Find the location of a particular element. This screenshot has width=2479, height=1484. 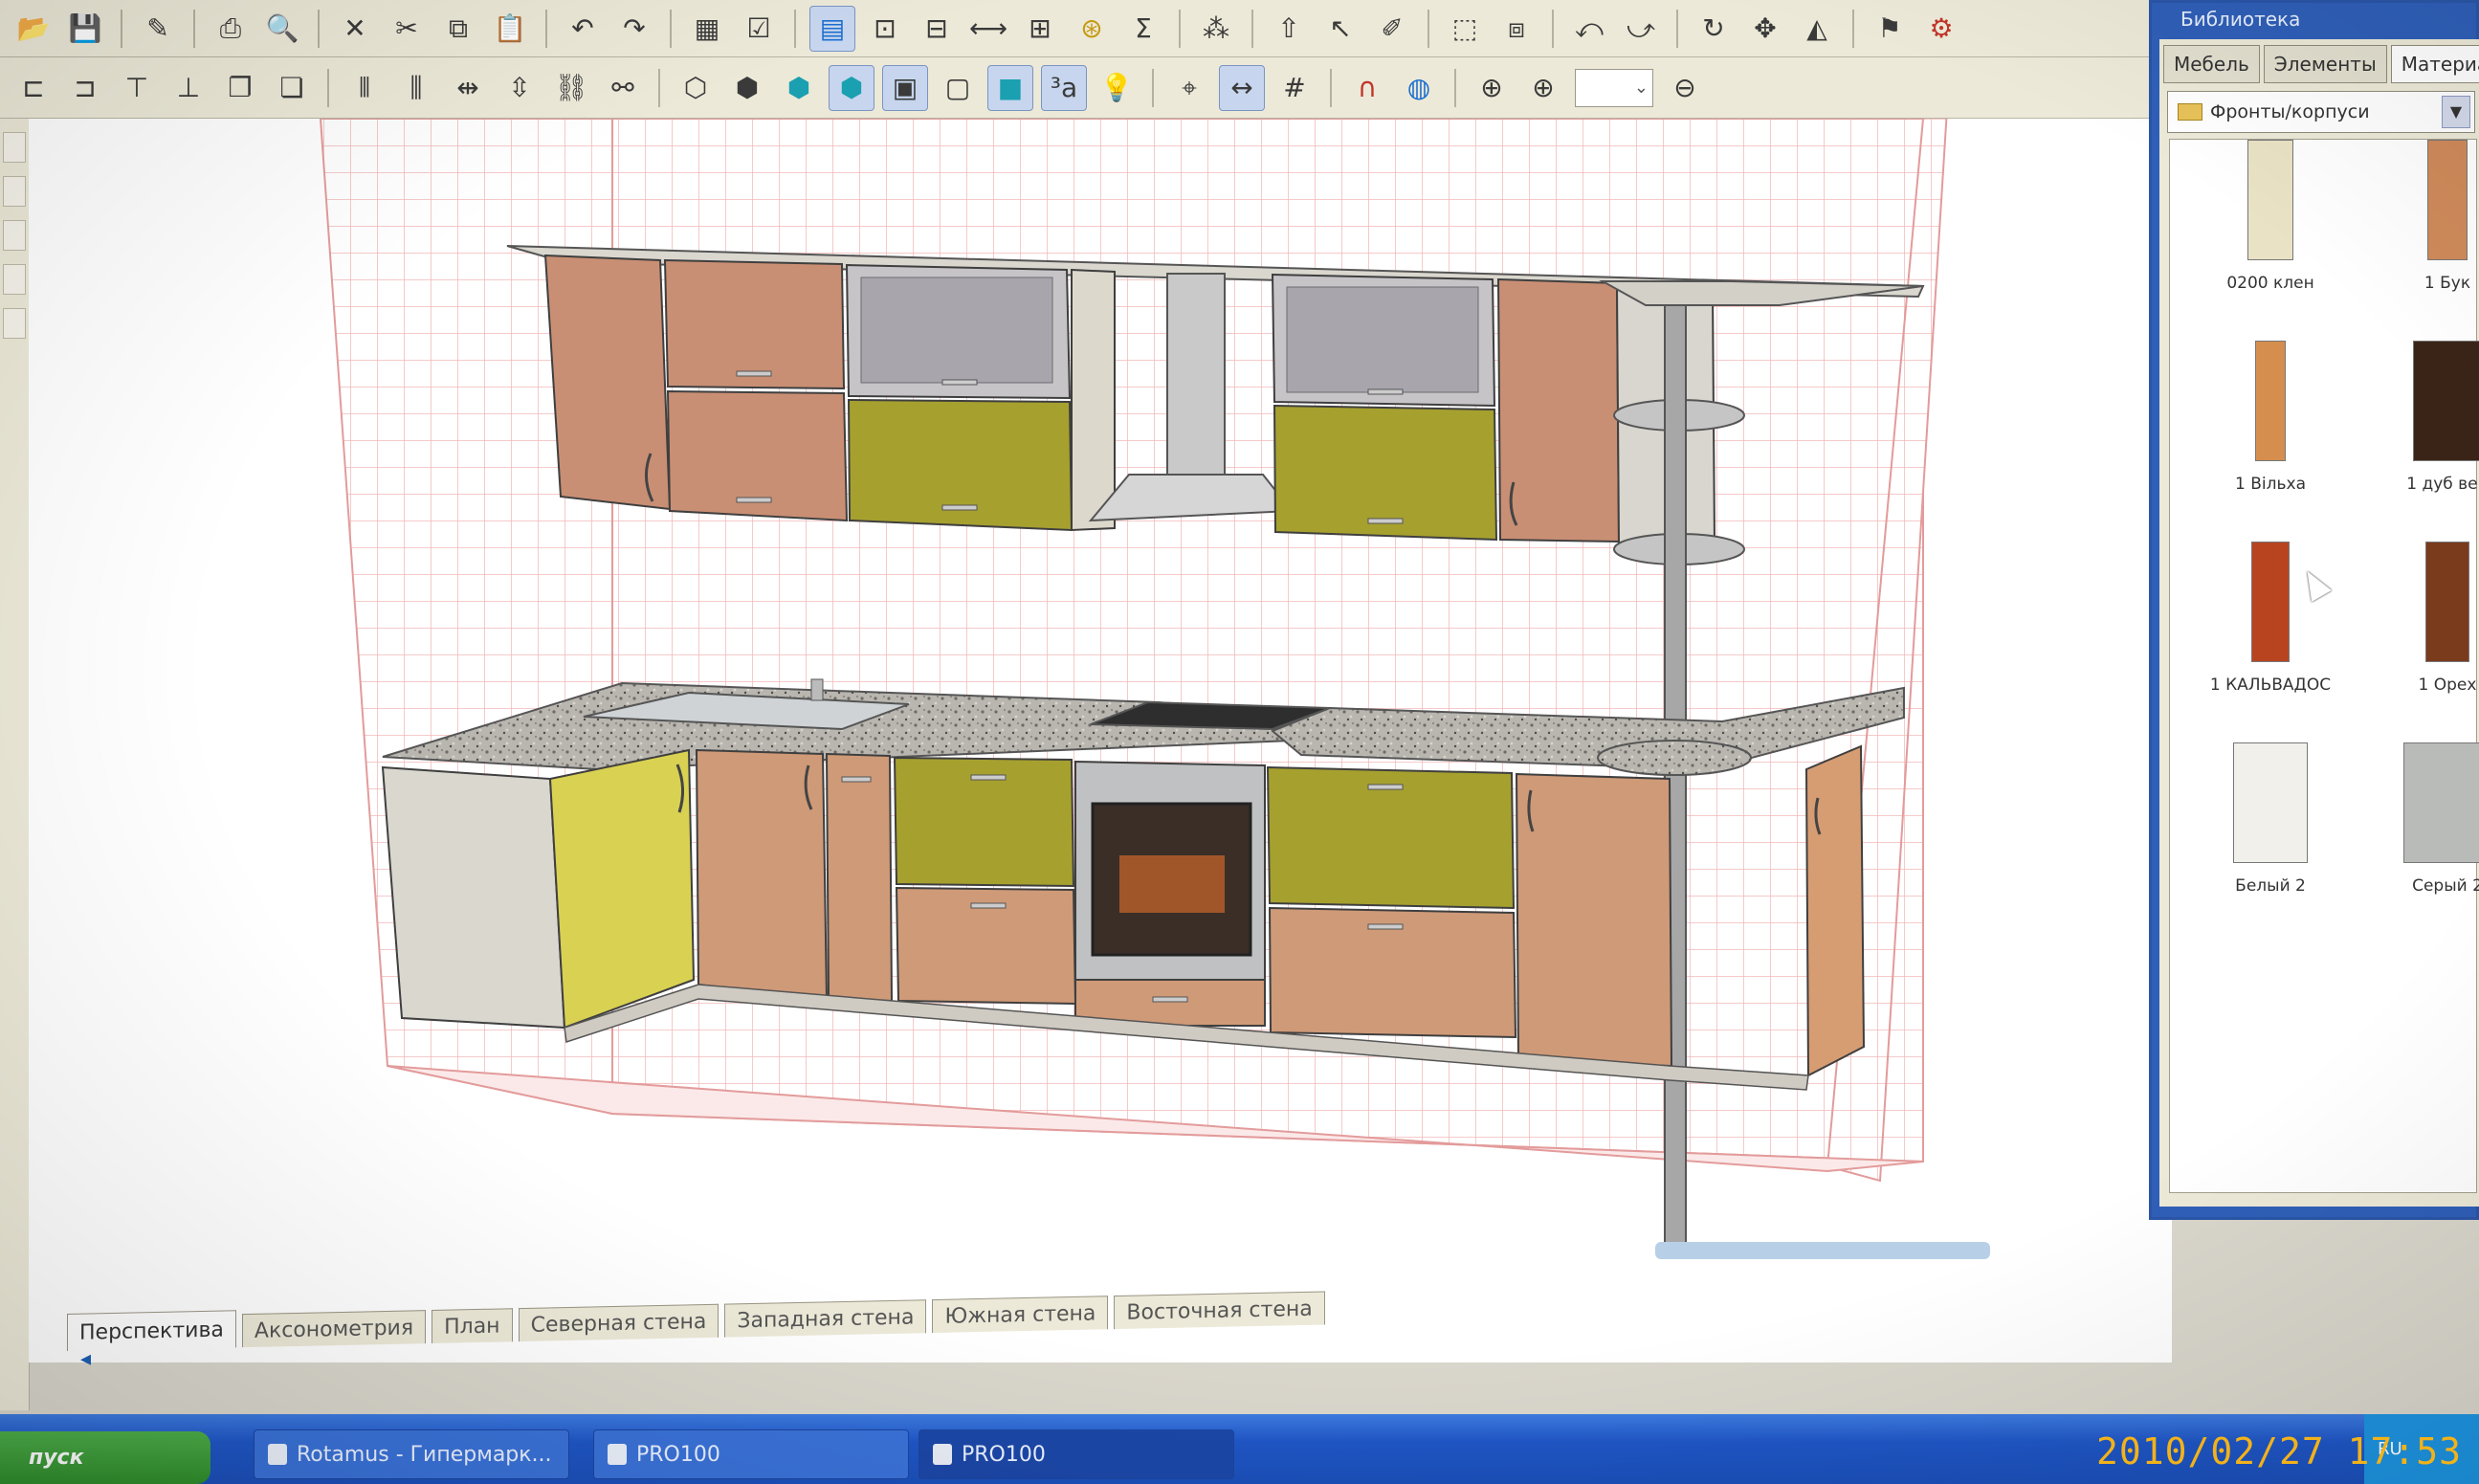

tab-materials: Материалы is located at coordinates (2434, 64).